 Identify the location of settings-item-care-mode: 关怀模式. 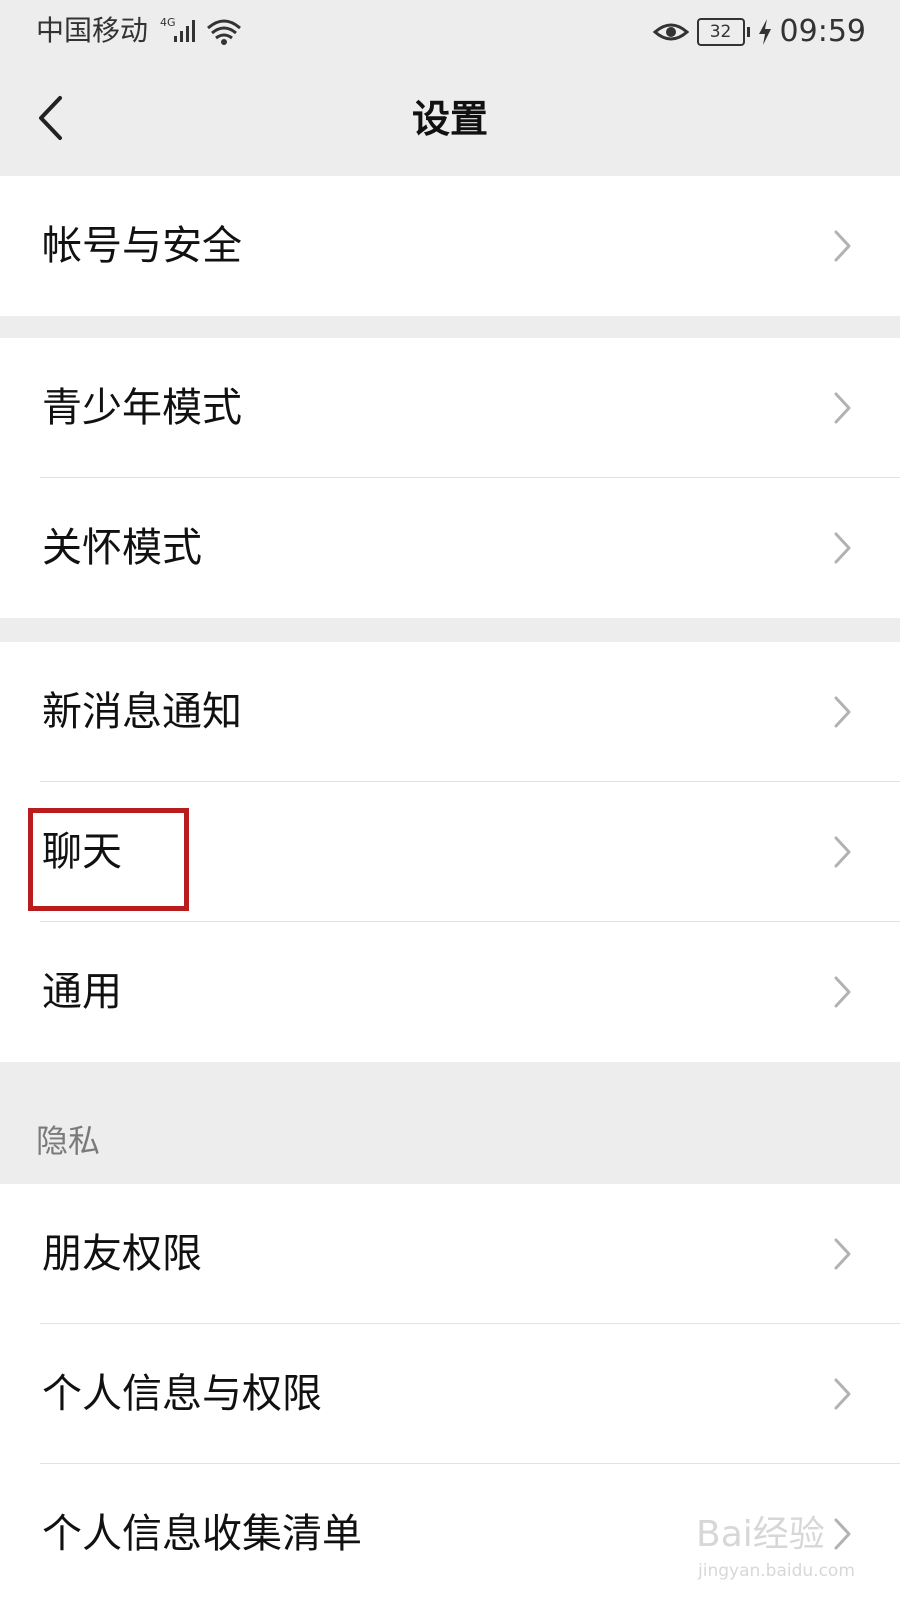
(450, 548).